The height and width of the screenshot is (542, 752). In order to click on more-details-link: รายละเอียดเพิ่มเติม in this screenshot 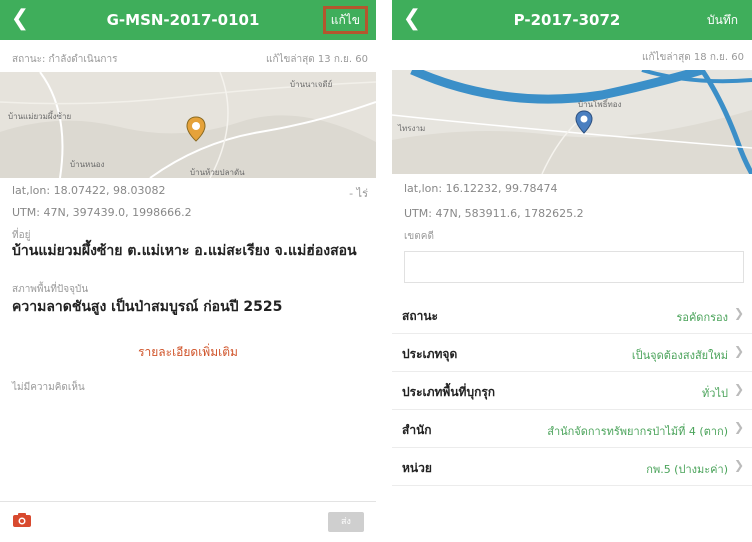, I will do `click(188, 352)`.